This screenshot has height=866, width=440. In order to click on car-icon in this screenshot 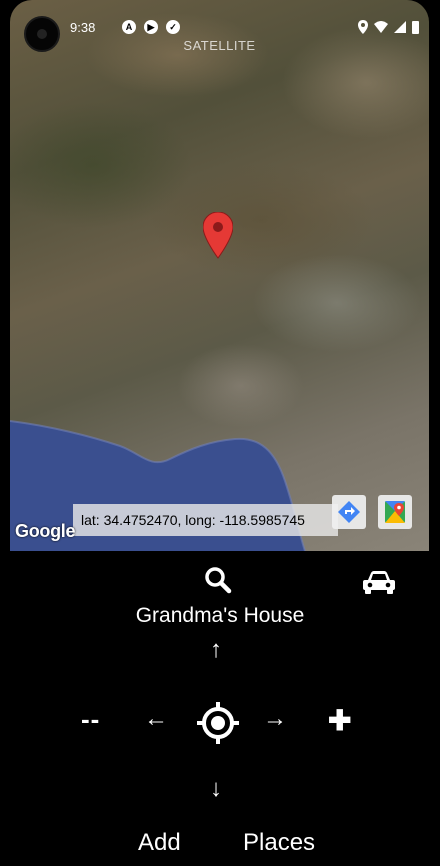, I will do `click(379, 582)`.